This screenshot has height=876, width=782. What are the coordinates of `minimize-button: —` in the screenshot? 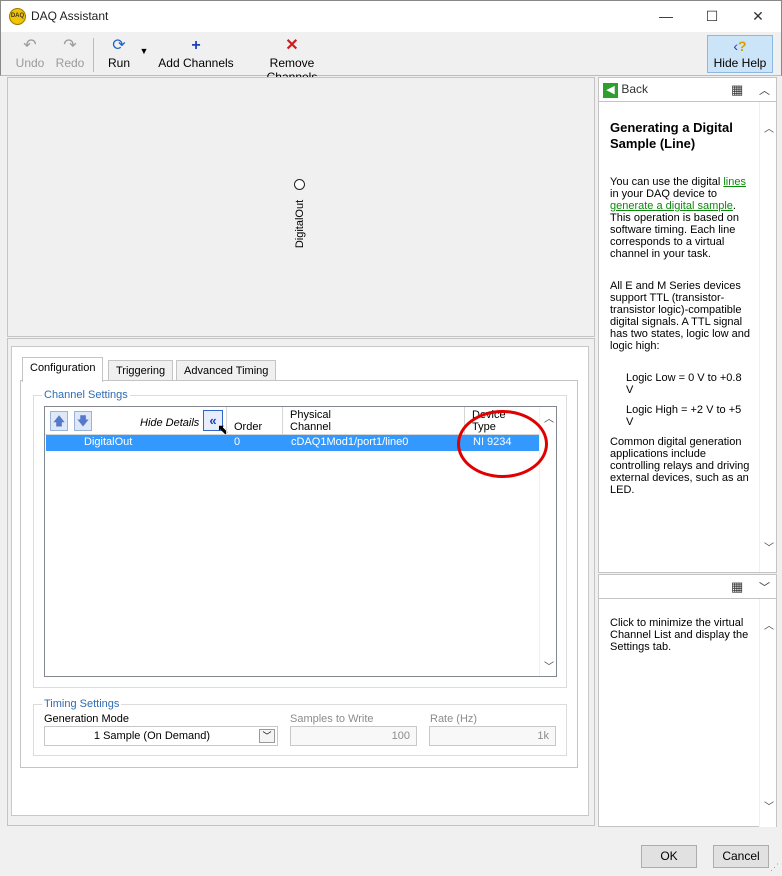 It's located at (666, 16).